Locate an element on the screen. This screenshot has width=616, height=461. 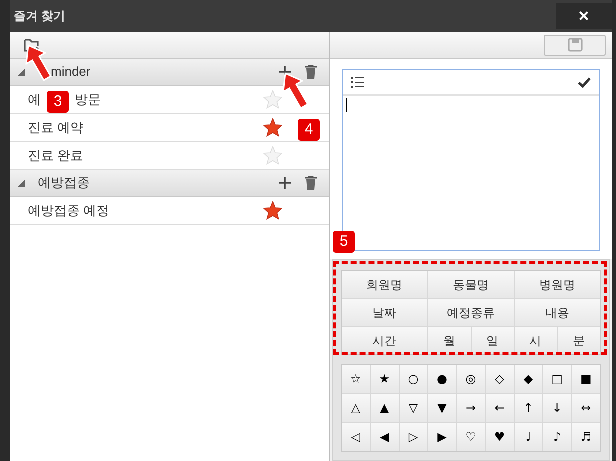
item-name: 예방접종 예정 is located at coordinates (69, 211).